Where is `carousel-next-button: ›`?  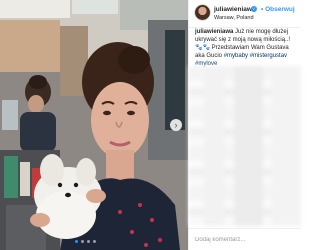 carousel-next-button: › is located at coordinates (176, 125).